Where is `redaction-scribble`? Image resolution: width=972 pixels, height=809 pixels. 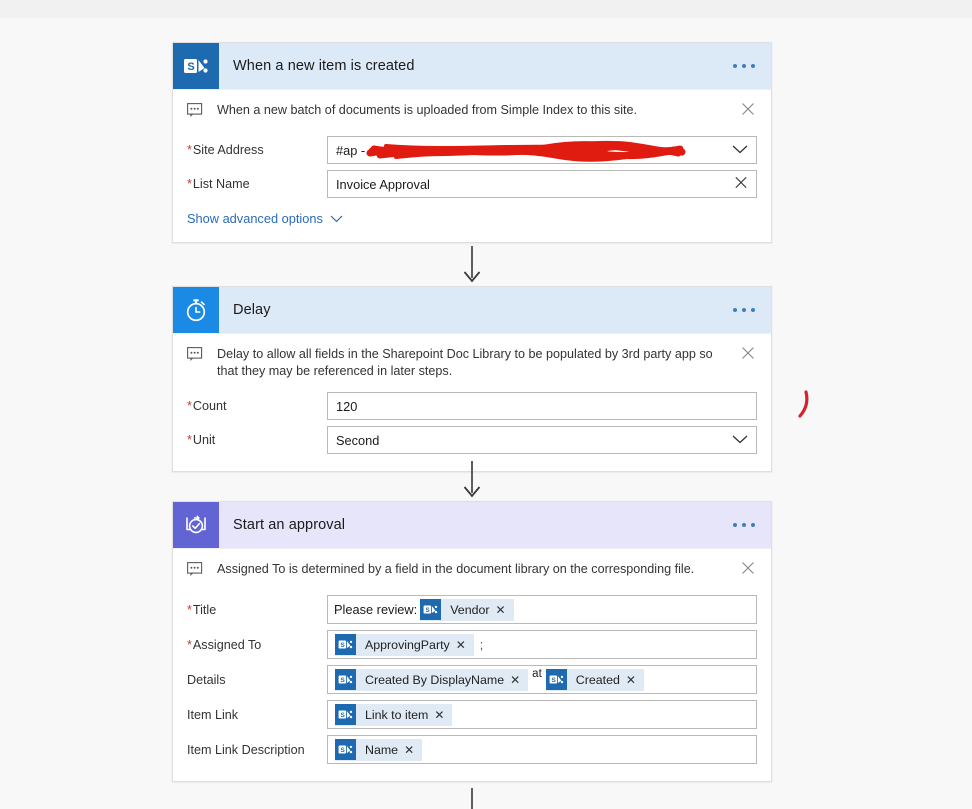 redaction-scribble is located at coordinates (526, 151).